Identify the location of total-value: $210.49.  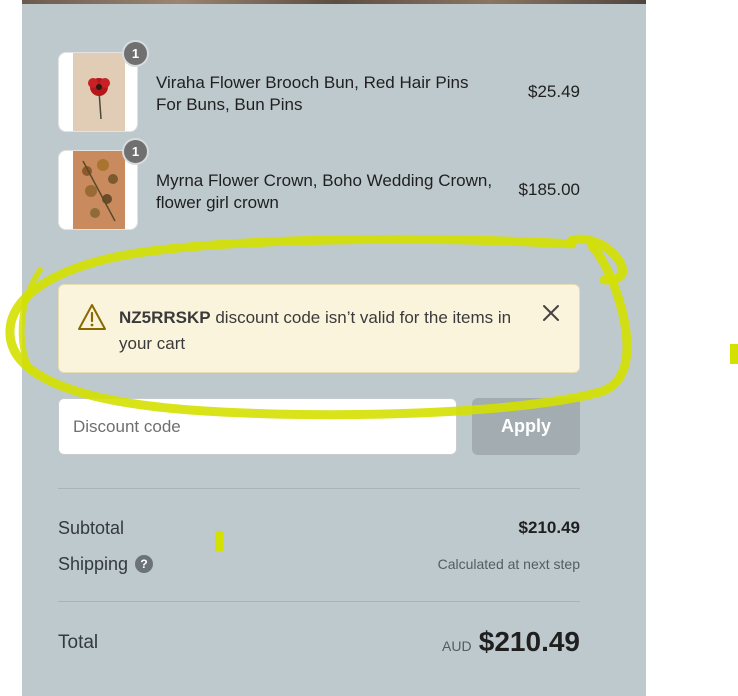
(529, 641).